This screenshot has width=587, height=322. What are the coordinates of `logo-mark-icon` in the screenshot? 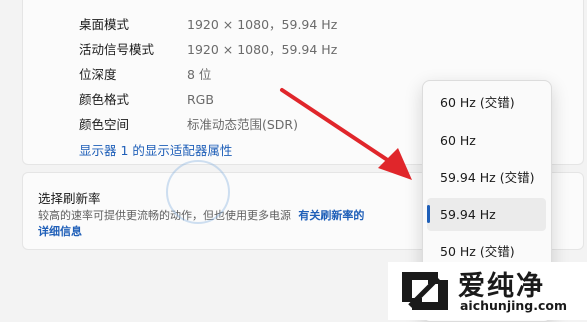 It's located at (425, 291).